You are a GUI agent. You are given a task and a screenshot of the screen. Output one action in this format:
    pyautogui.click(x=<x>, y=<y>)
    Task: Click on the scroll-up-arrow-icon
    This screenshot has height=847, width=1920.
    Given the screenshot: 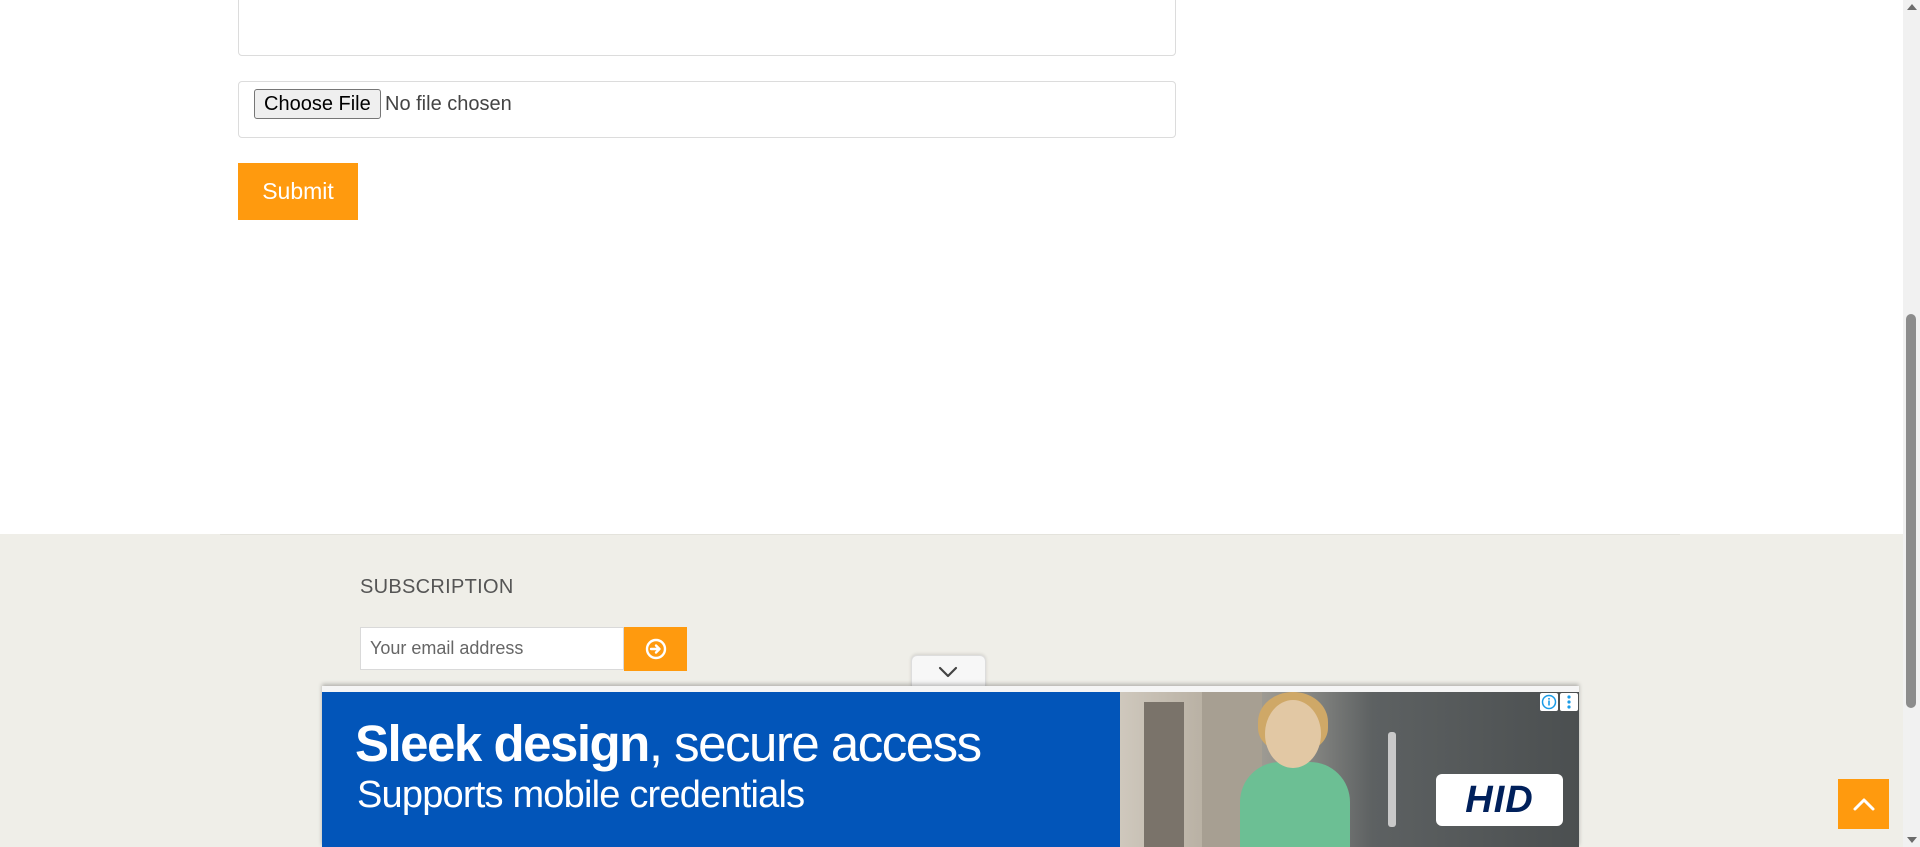 What is the action you would take?
    pyautogui.click(x=1912, y=7)
    